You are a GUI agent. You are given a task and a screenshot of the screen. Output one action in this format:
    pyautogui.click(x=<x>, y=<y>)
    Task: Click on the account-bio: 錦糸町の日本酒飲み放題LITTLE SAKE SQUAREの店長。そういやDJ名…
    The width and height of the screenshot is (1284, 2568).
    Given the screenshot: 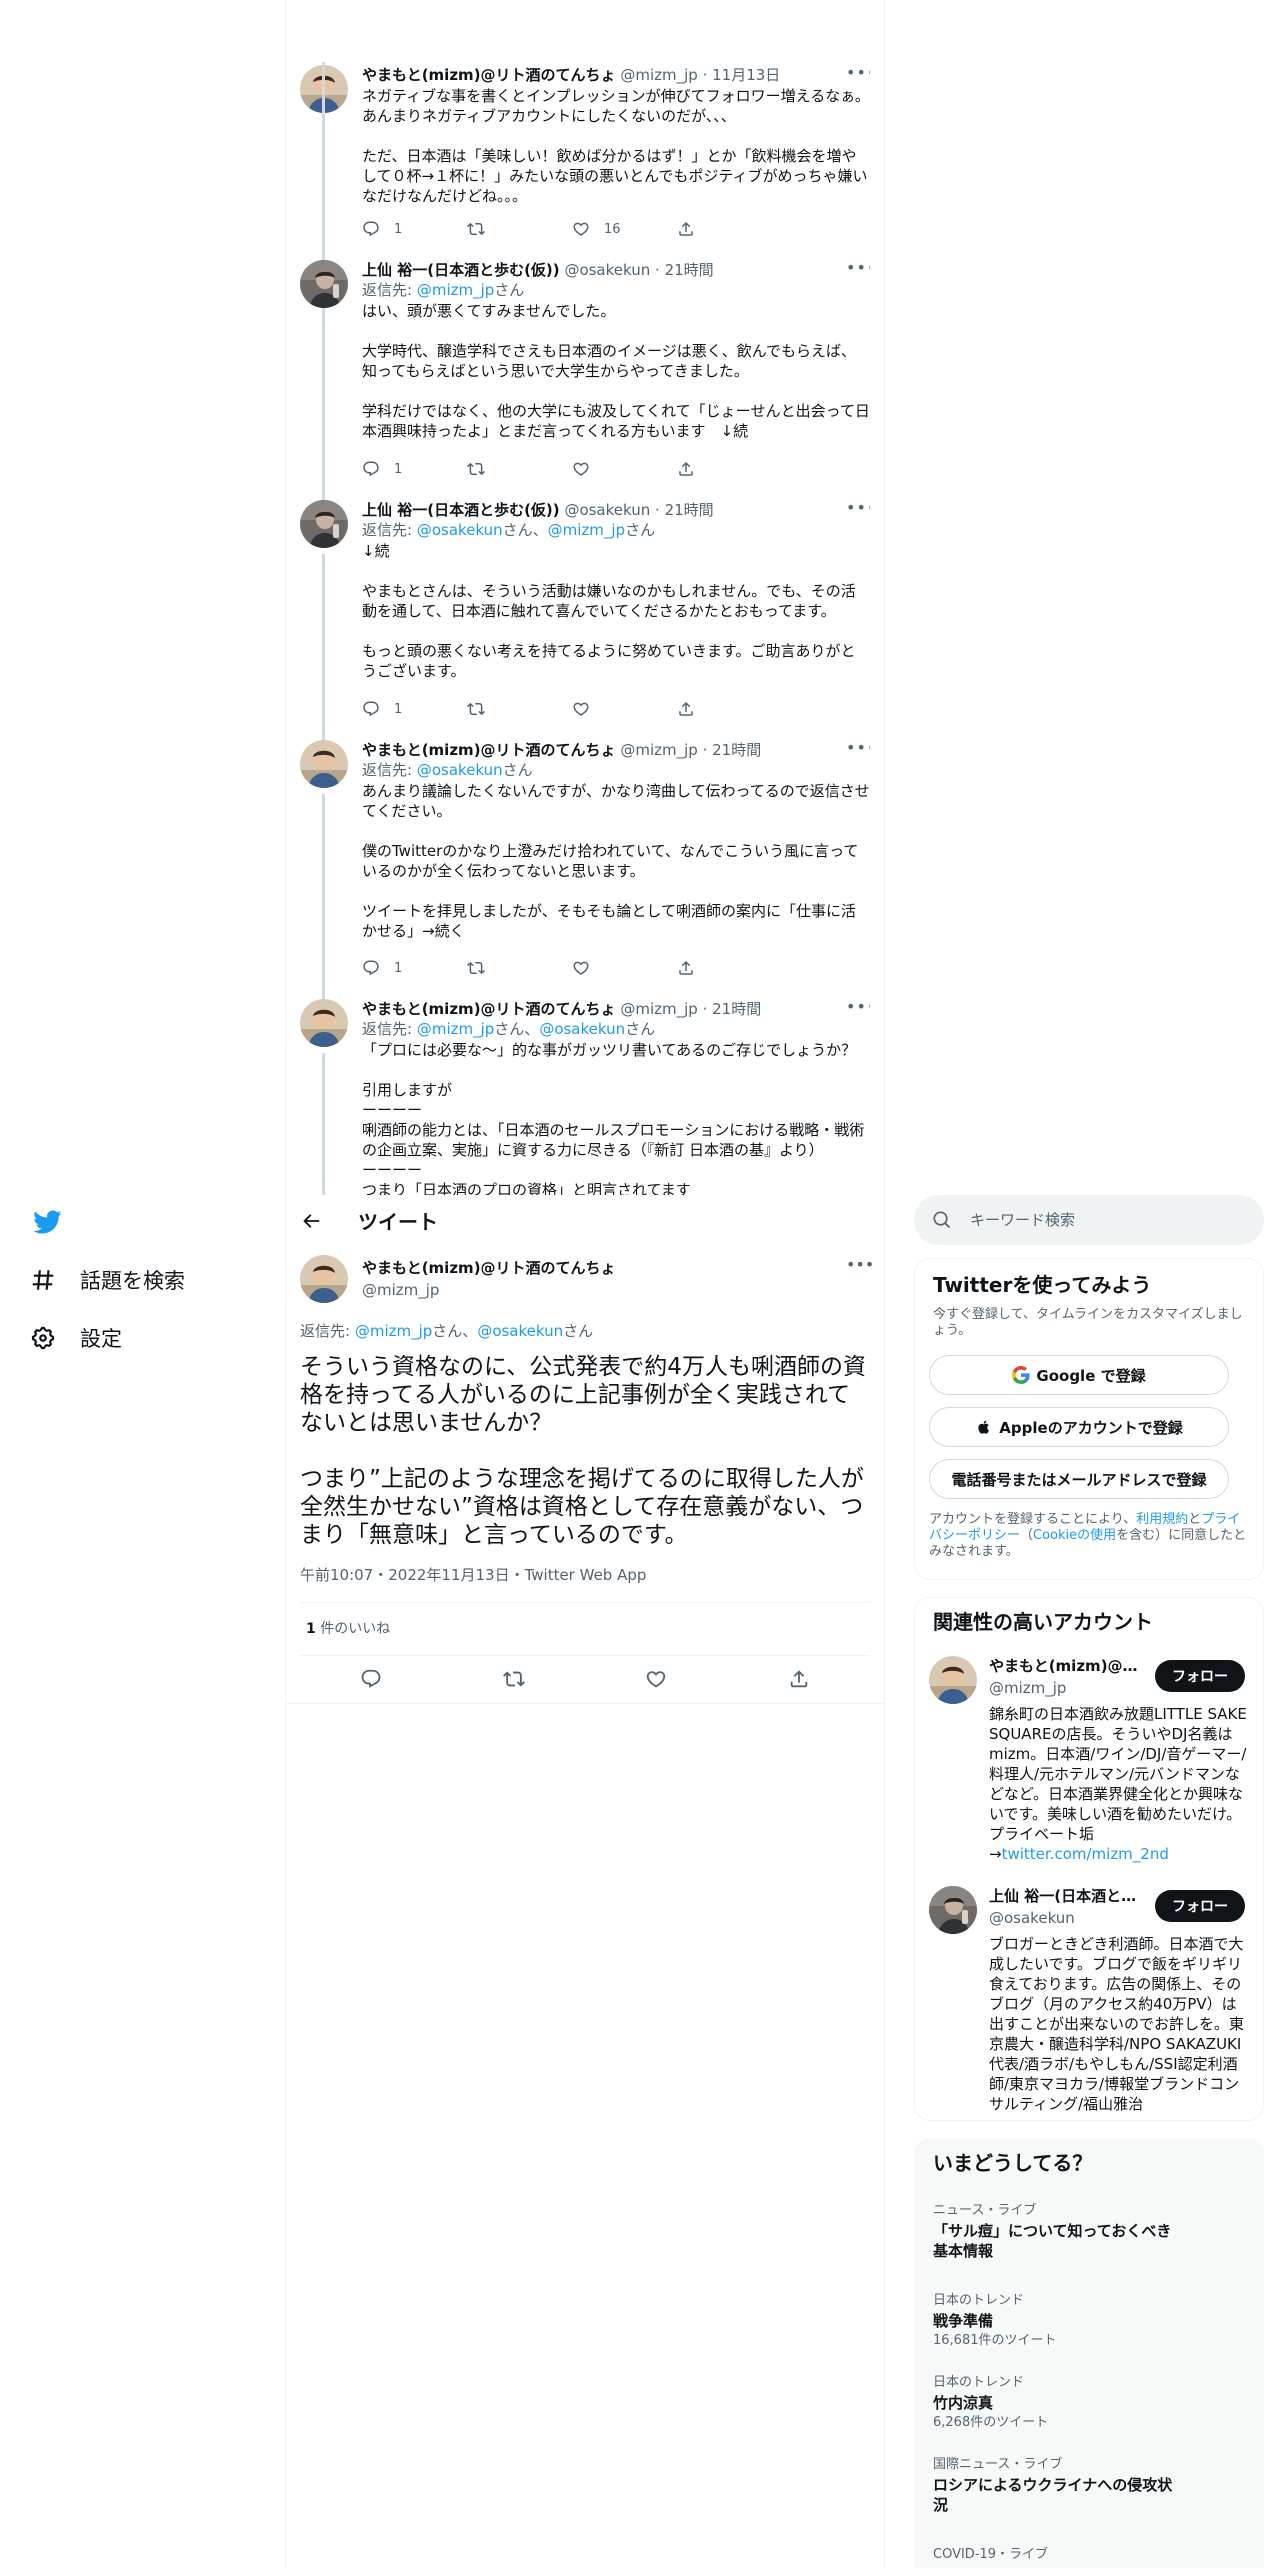 What is the action you would take?
    pyautogui.click(x=1118, y=1784)
    